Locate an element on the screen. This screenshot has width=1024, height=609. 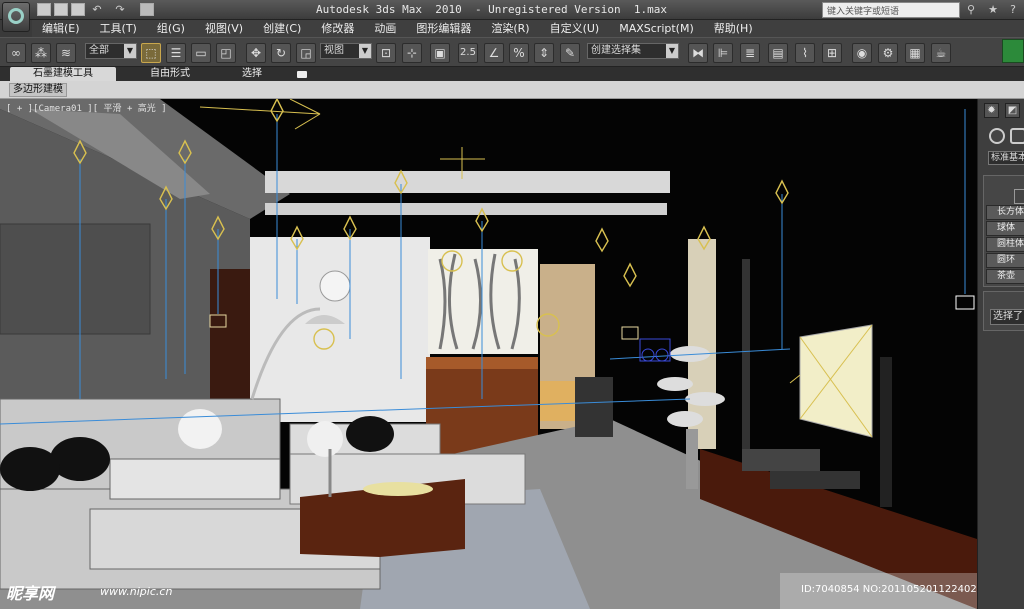
named-selection-set-value: 创建选择集 is located at coordinates (616, 50).